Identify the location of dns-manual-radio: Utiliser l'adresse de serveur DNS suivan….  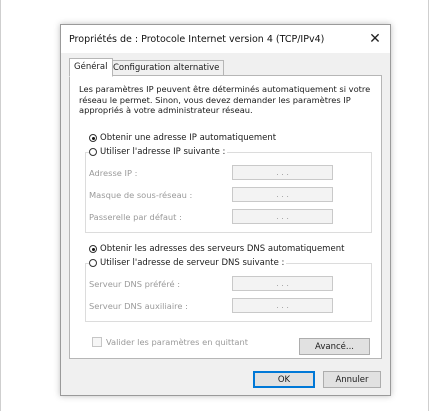
(188, 263).